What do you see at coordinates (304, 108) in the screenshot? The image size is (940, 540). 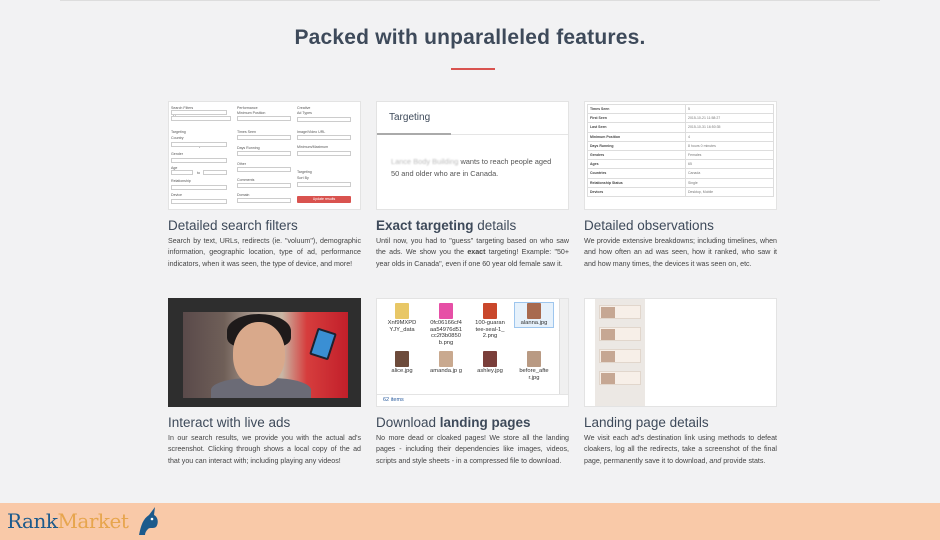 I see `filter-label: Creative` at bounding box center [304, 108].